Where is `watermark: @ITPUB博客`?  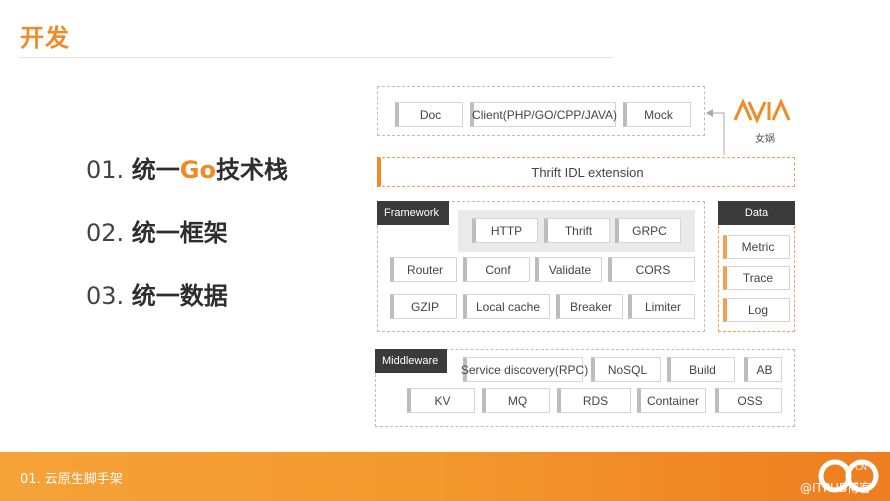
watermark: @ITPUB博客 is located at coordinates (836, 488).